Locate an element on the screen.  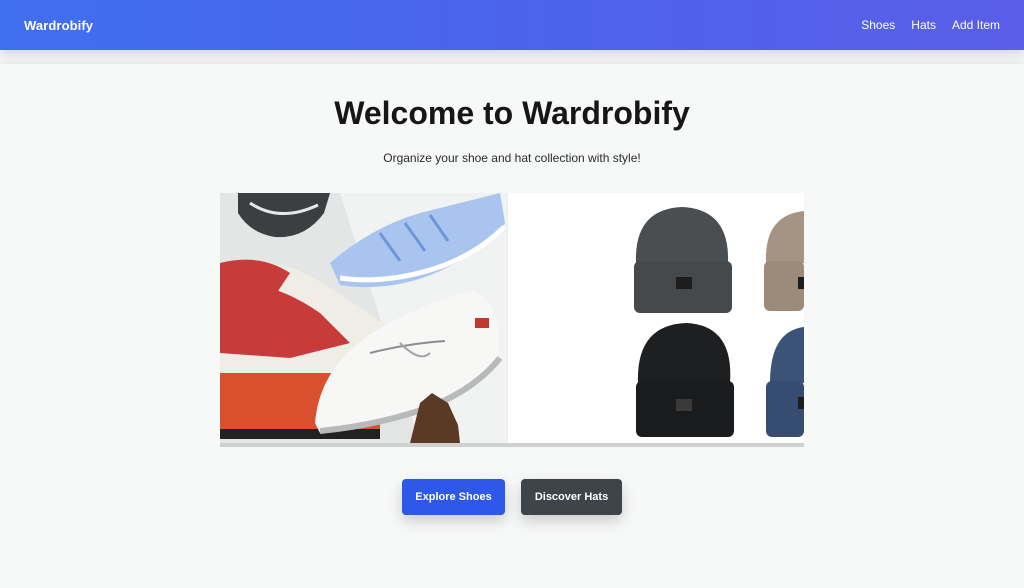
hats-photo is located at coordinates (656, 318).